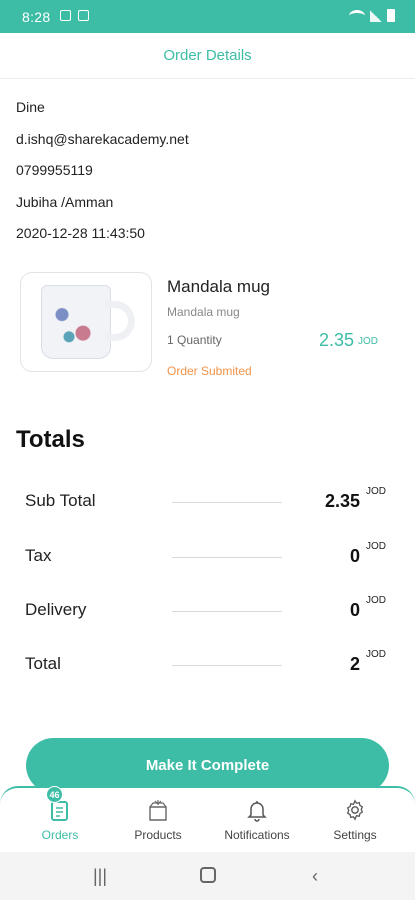 This screenshot has width=415, height=900. I want to click on app-notification-icon, so click(83, 15).